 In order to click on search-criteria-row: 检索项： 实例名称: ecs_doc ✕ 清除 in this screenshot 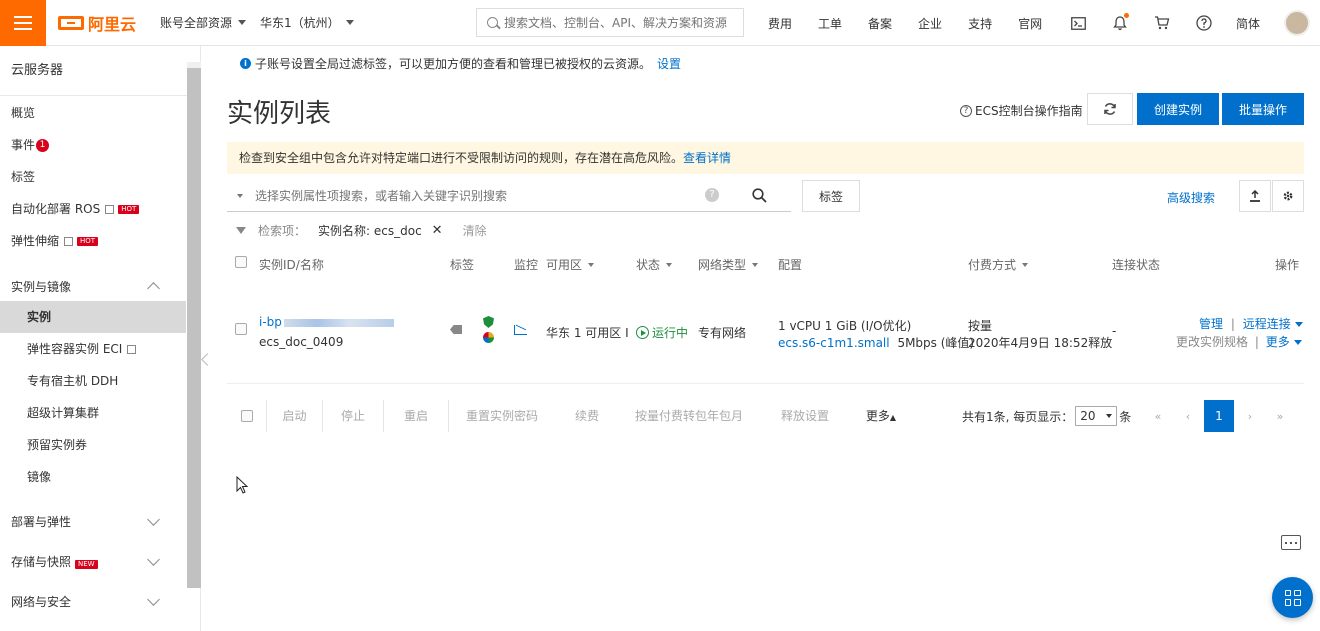, I will do `click(361, 230)`.